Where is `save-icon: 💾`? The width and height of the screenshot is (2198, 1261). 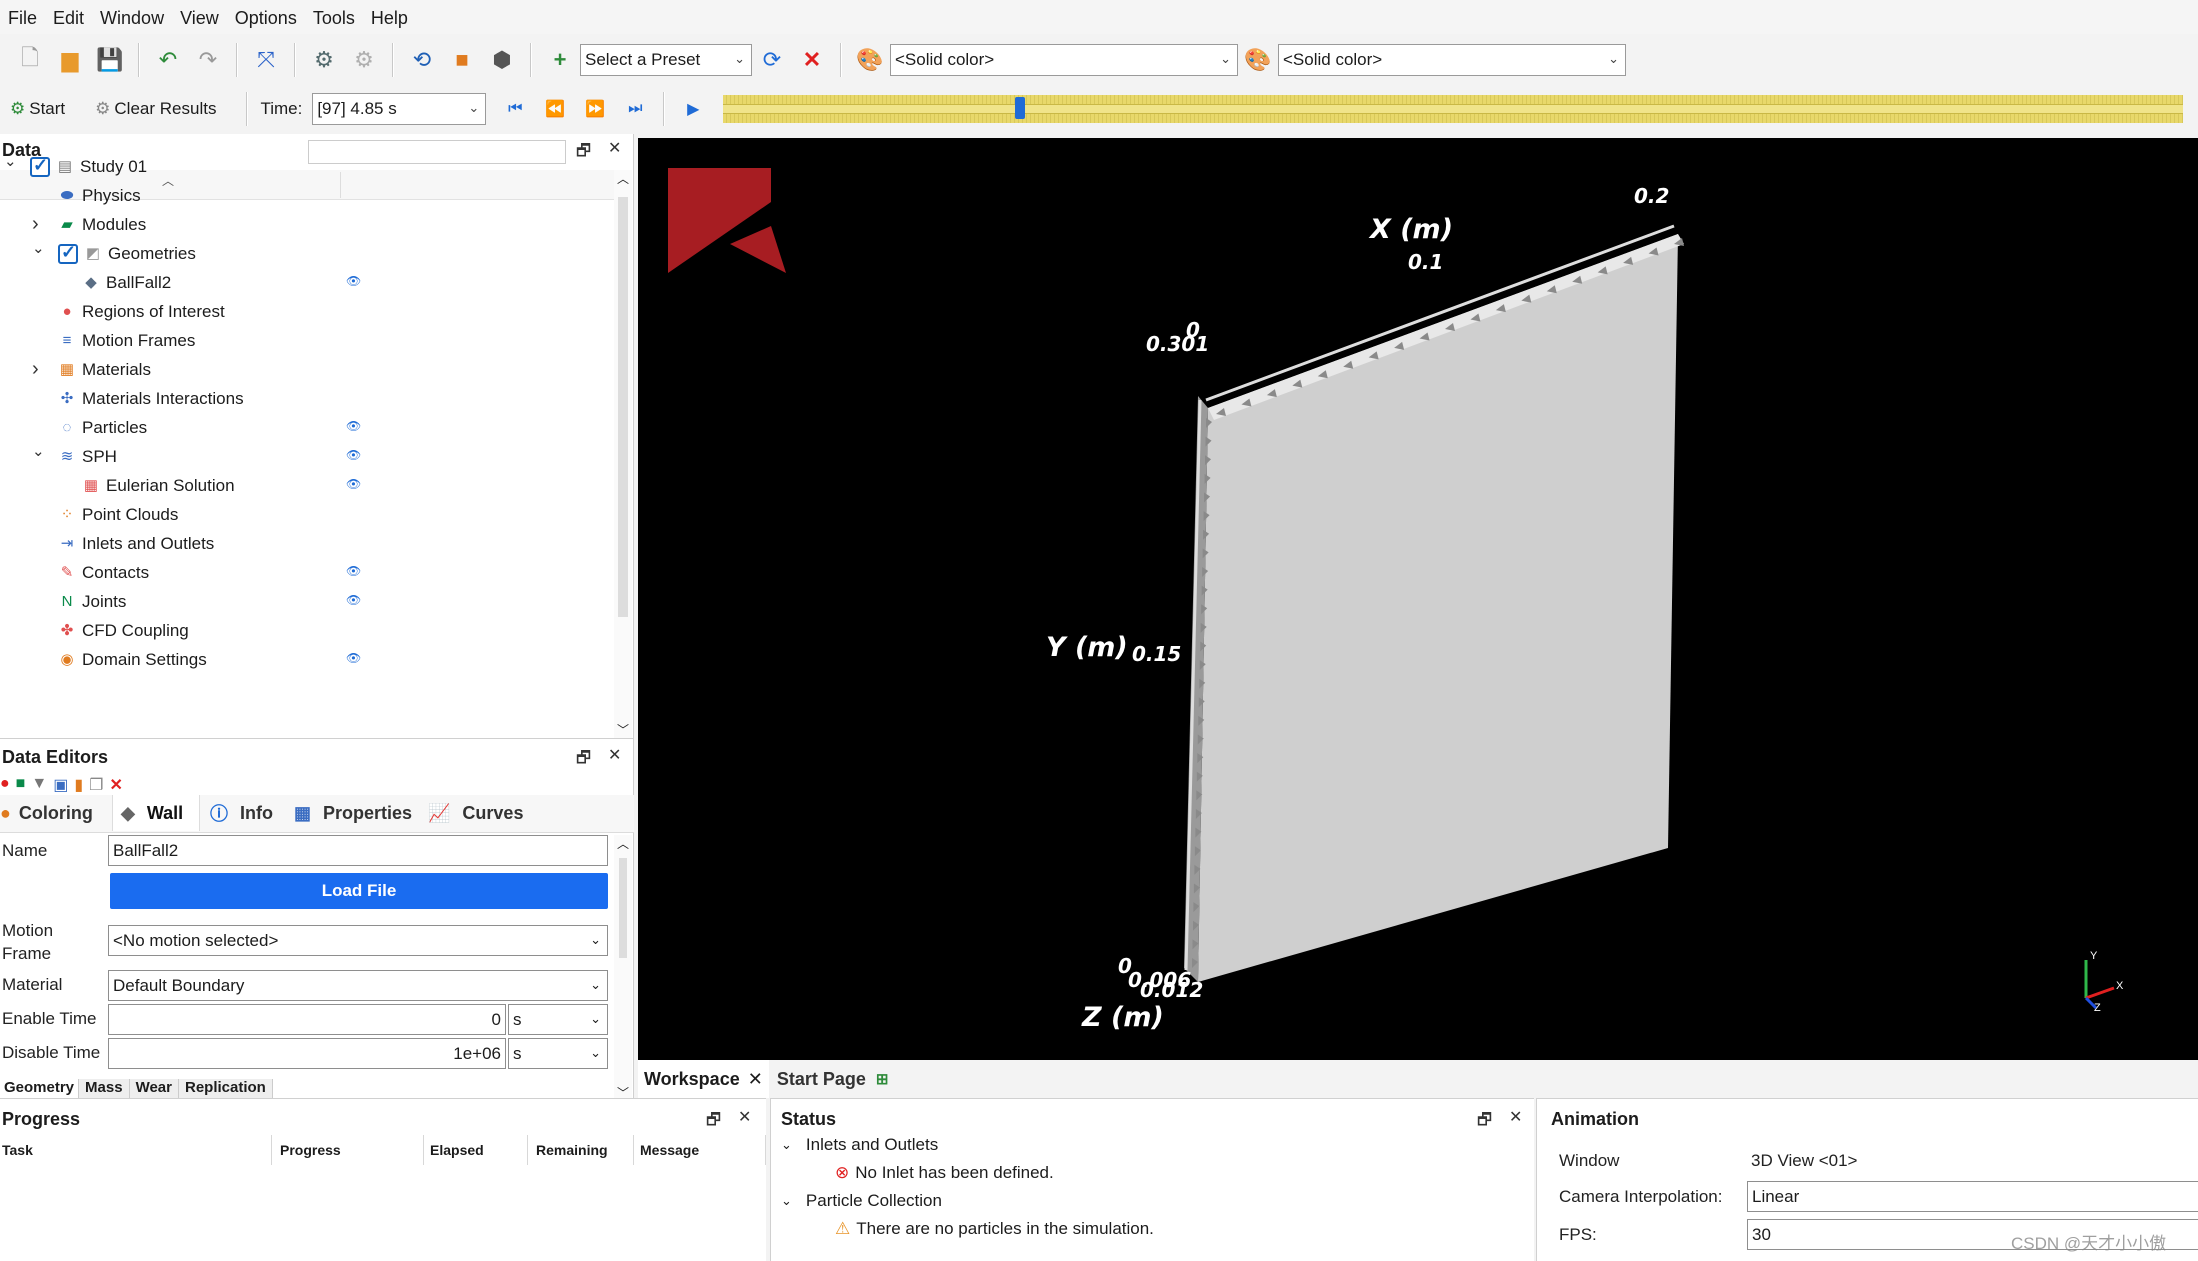 save-icon: 💾 is located at coordinates (110, 60).